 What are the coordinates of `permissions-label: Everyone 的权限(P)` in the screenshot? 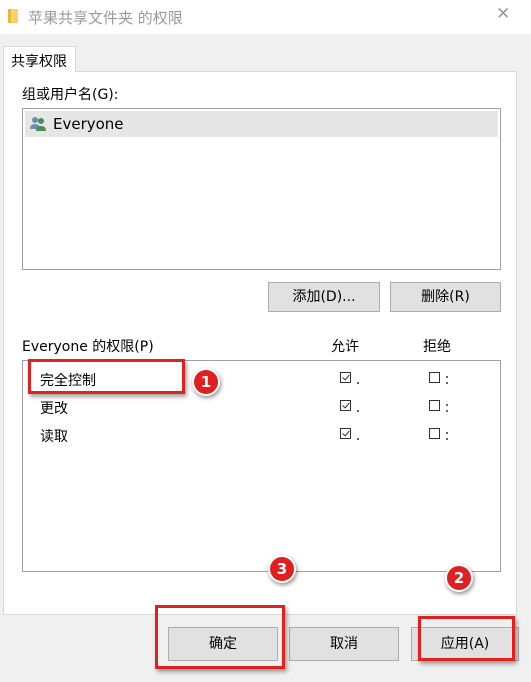 It's located at (88, 347).